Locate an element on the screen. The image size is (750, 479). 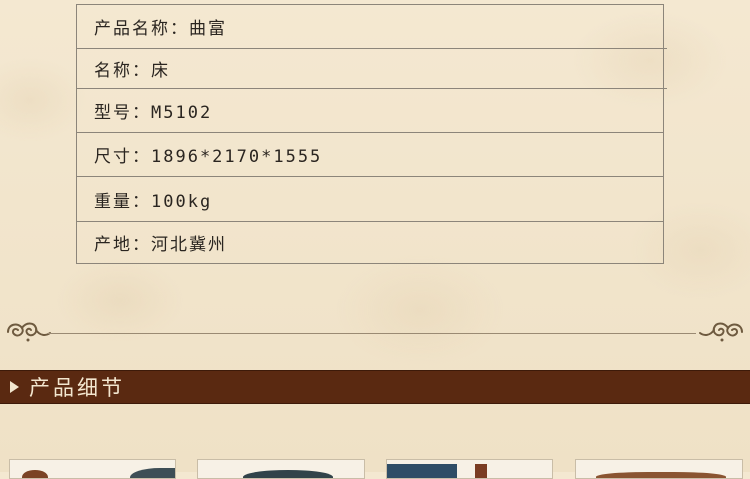
spec-row-product-name: 产品名称：曲富 is located at coordinates (370, 26).